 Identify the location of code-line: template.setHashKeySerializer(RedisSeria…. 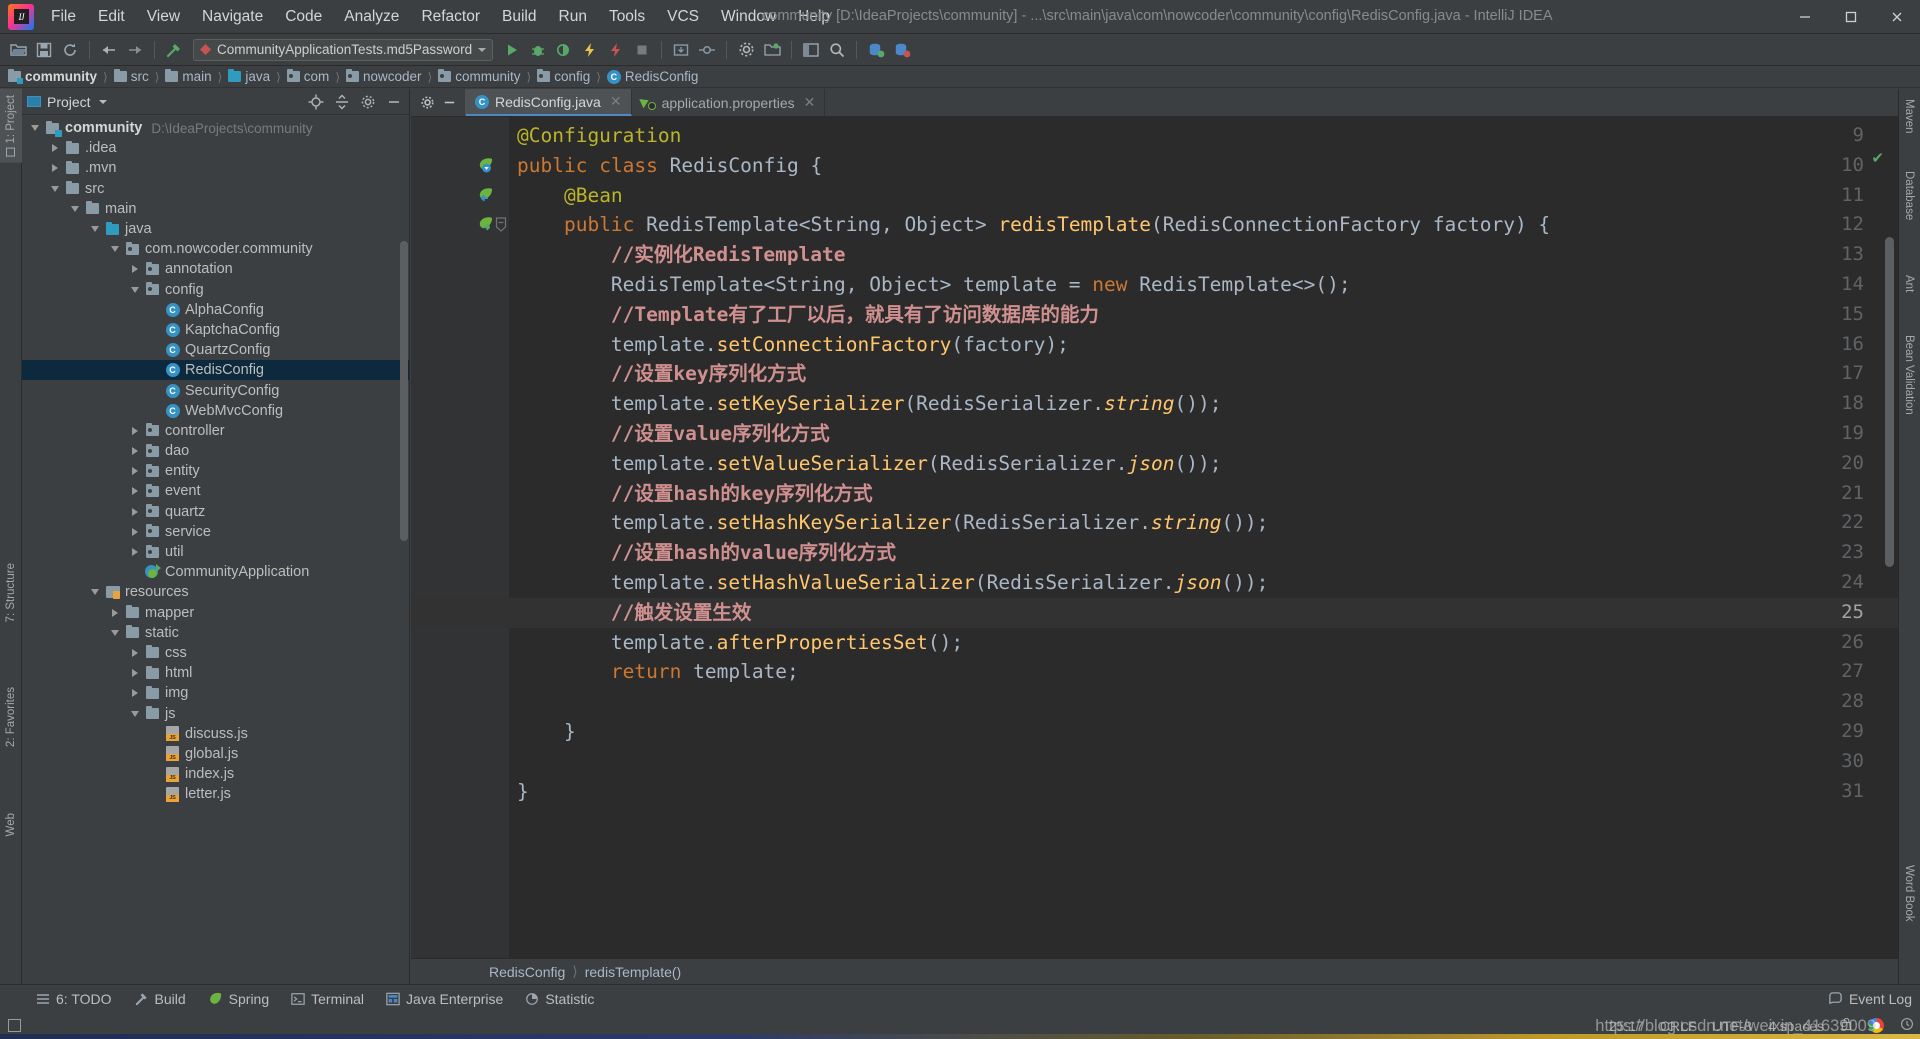
(1207, 523).